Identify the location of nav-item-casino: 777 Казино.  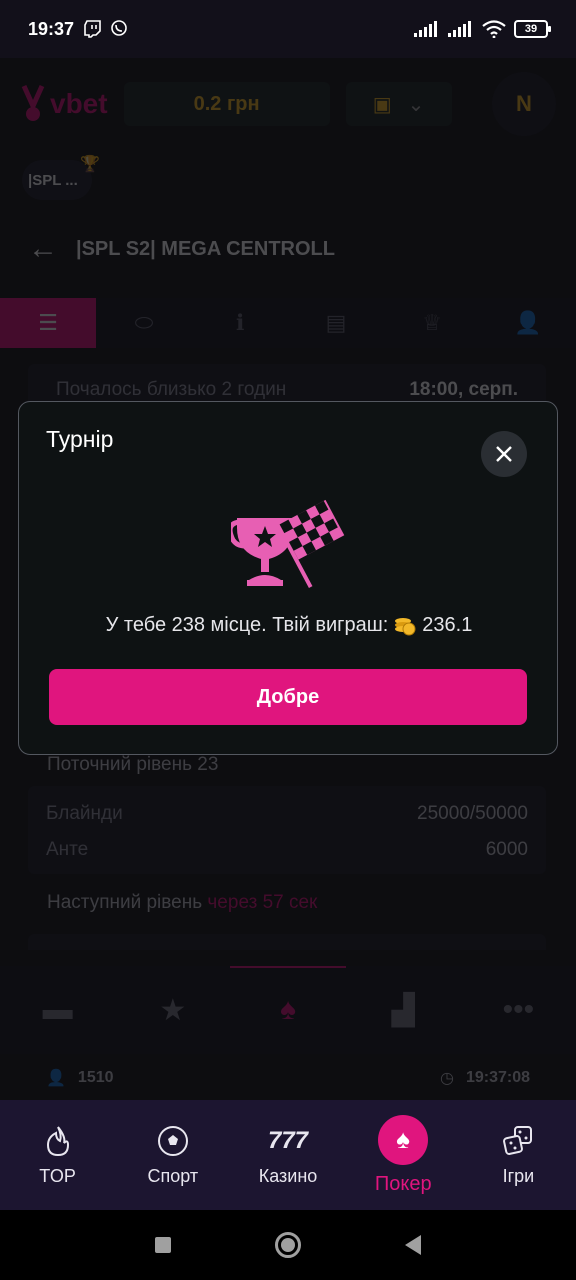
(287, 1155).